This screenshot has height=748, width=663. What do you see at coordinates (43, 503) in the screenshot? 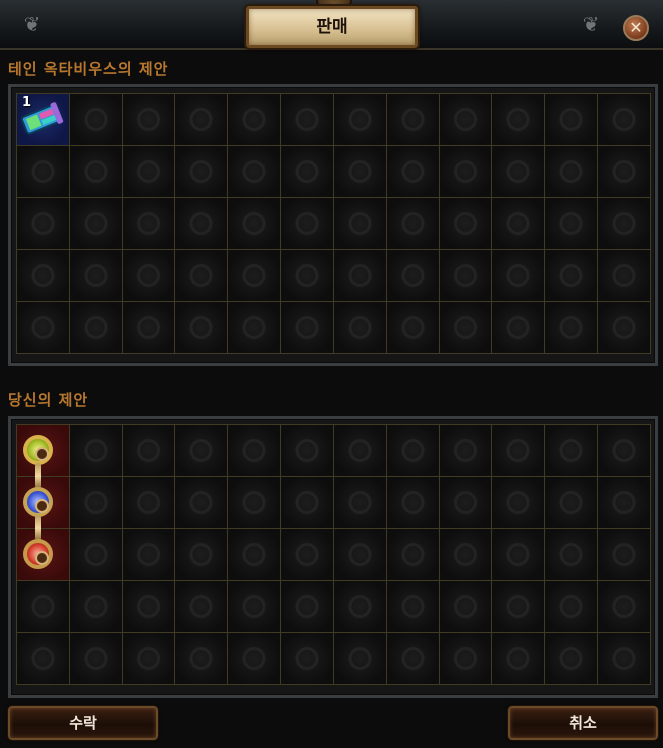
I see `linked-ring-icon` at bounding box center [43, 503].